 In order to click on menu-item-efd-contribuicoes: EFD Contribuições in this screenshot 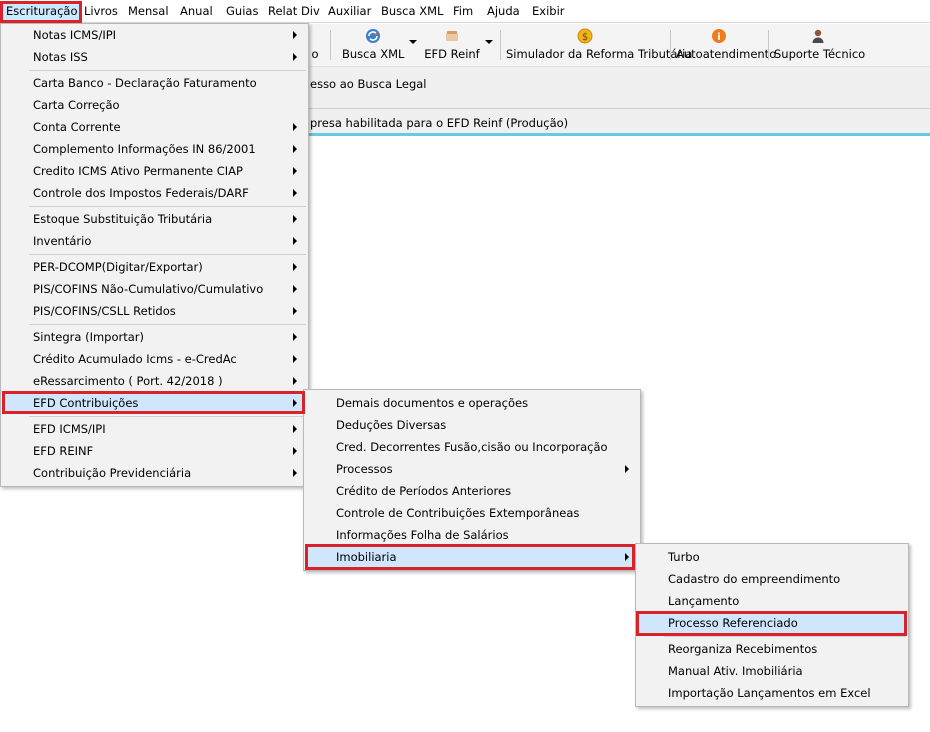, I will do `click(154, 403)`.